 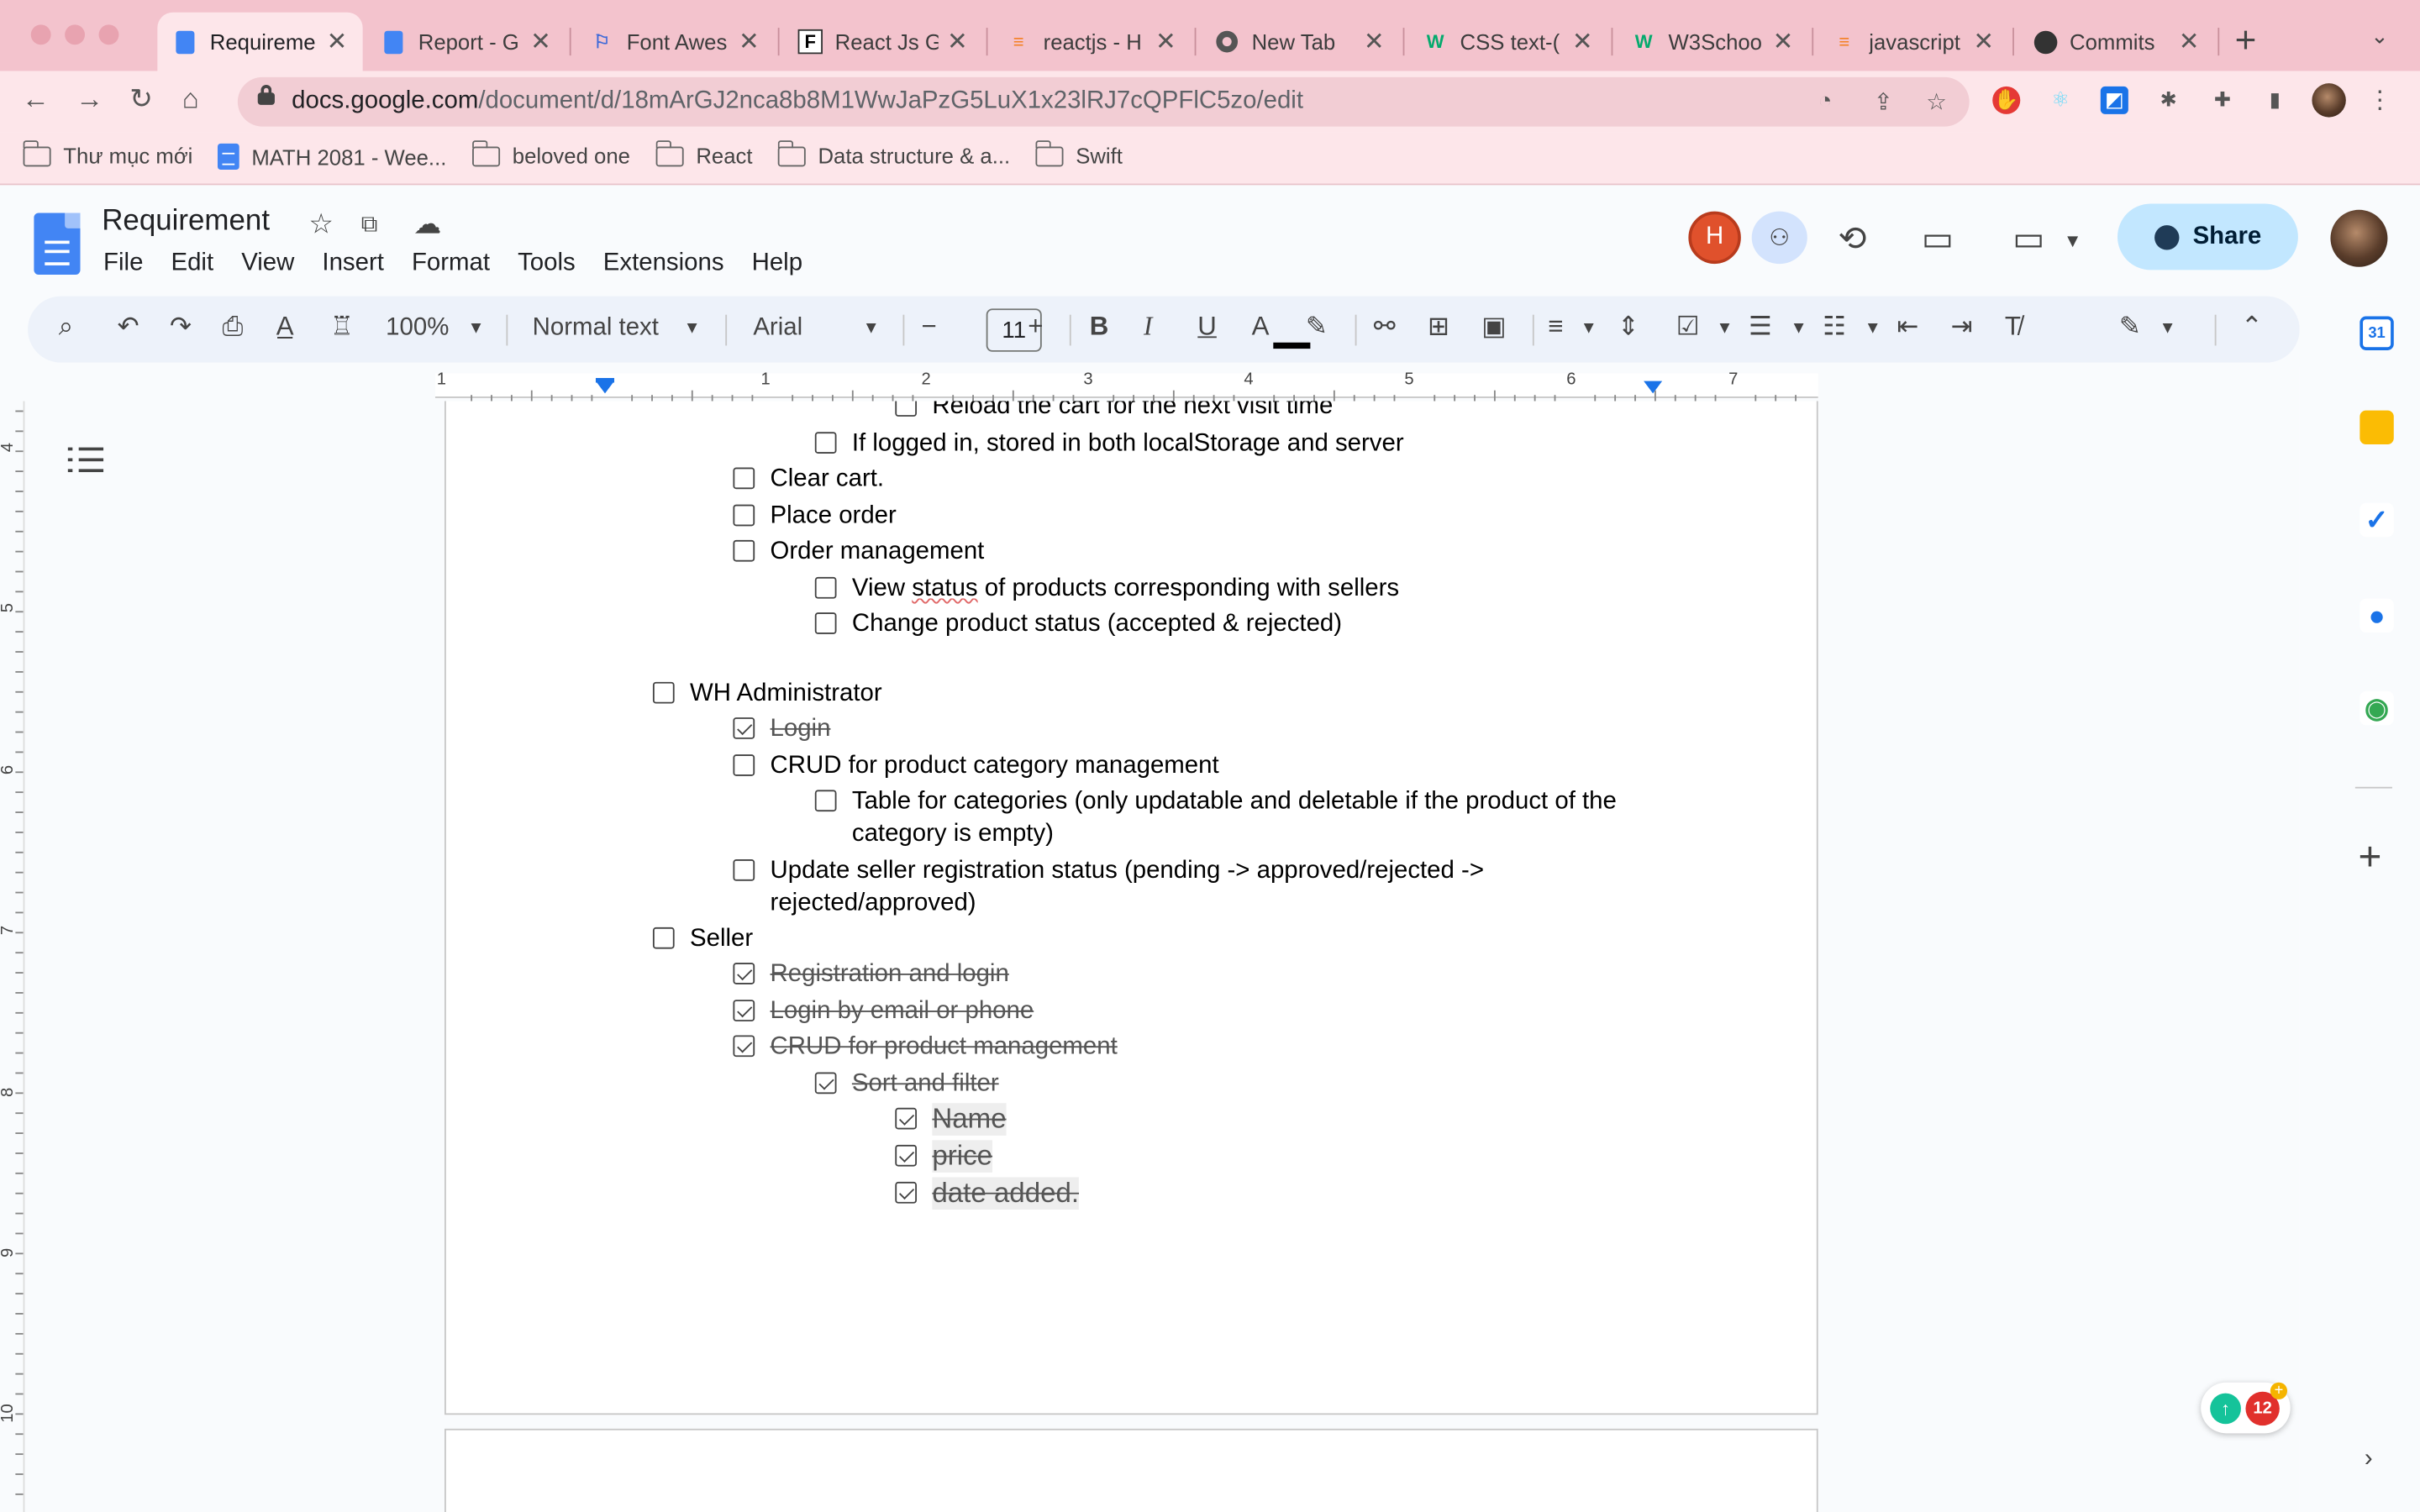 What do you see at coordinates (58, 244) in the screenshot?
I see `docs-logo-icon` at bounding box center [58, 244].